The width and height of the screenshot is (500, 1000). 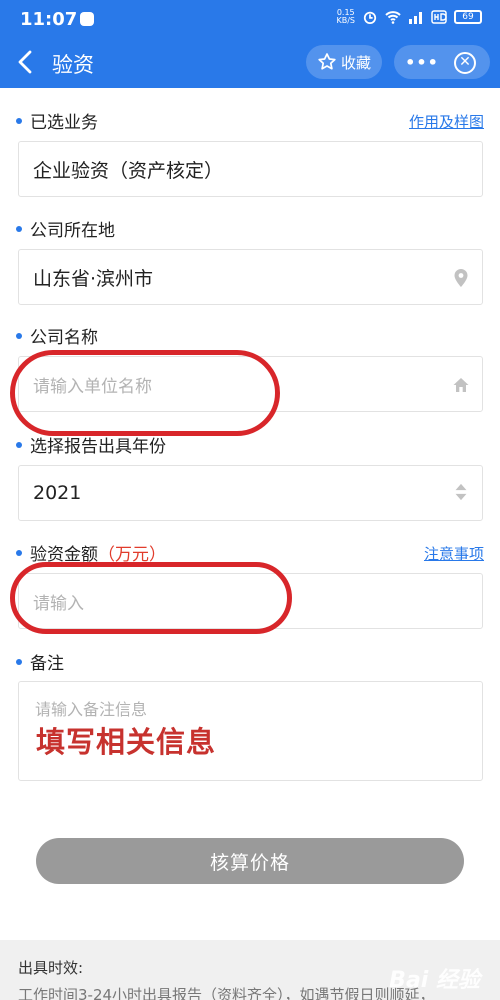 I want to click on battery-icon: 69, so click(x=468, y=17).